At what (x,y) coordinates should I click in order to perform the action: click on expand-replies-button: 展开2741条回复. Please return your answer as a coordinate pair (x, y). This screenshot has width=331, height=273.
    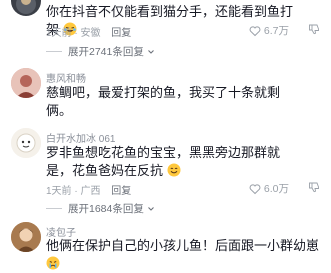
    Looking at the image, I should click on (101, 51).